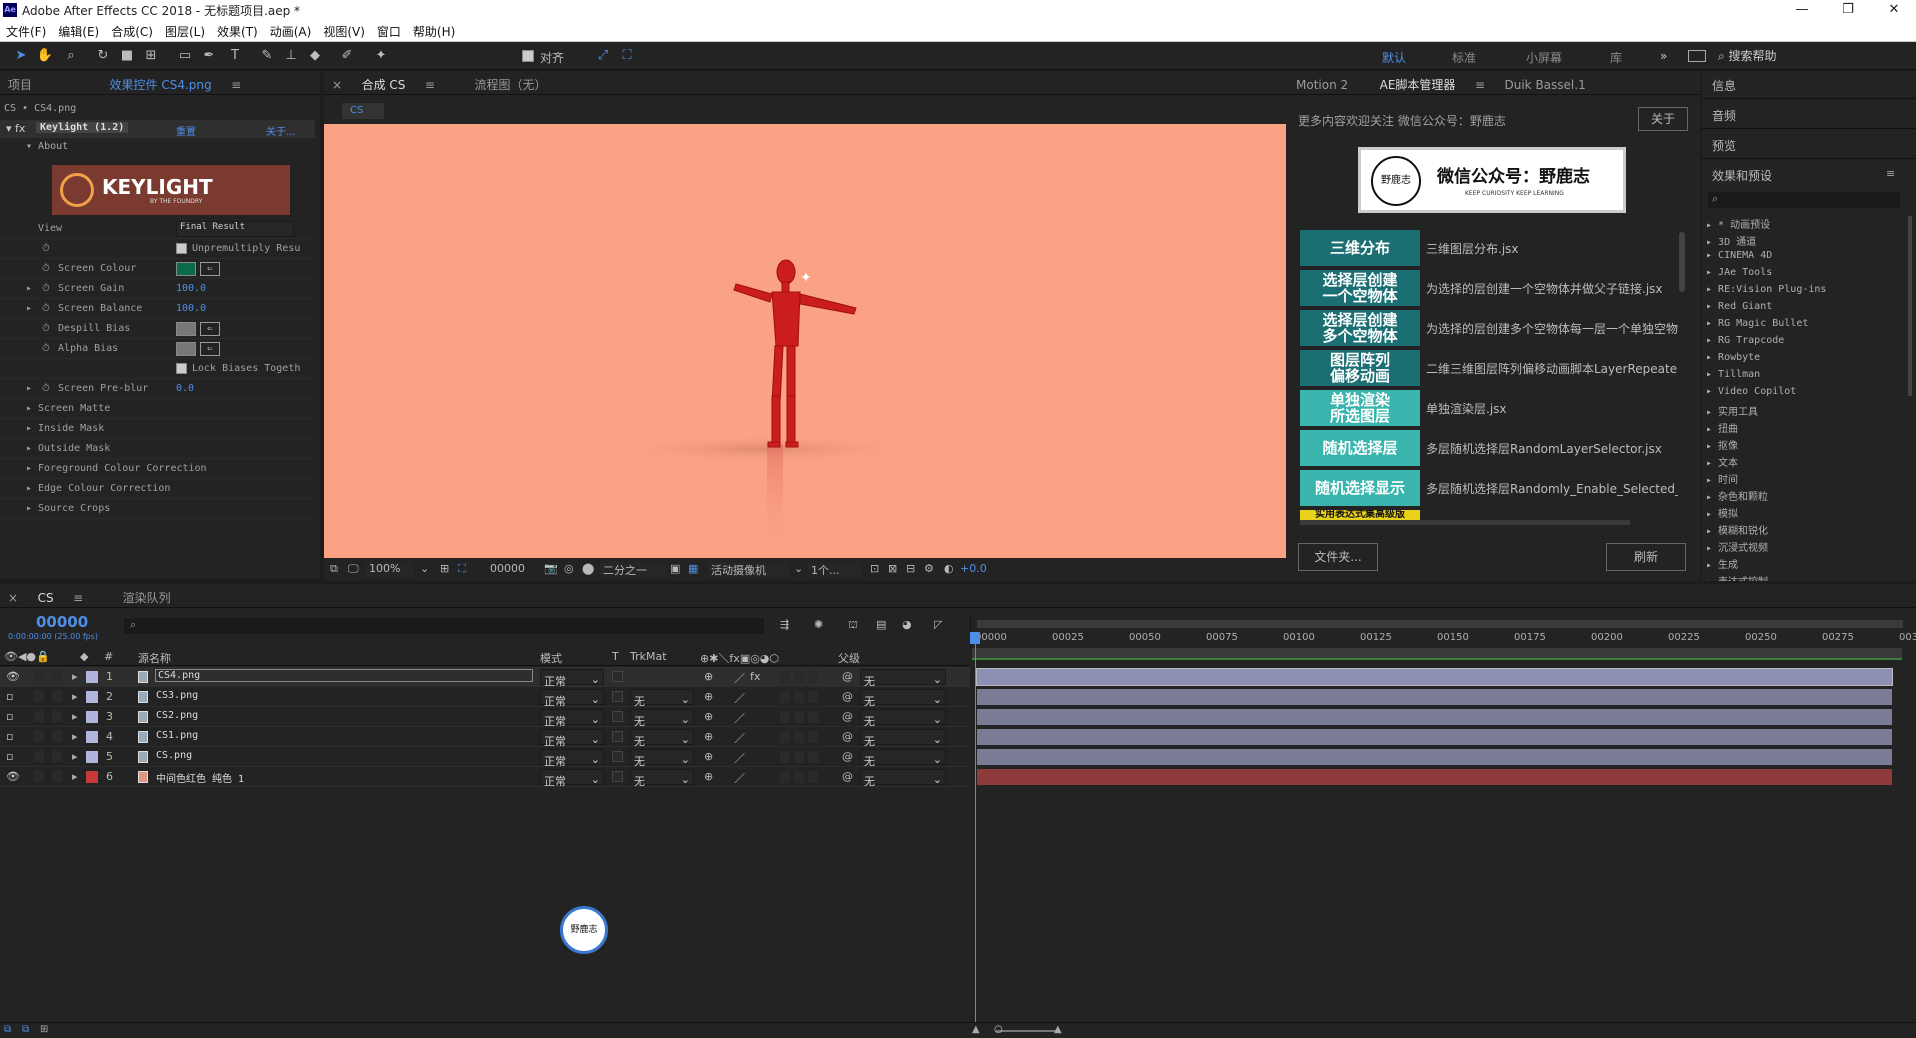  I want to click on tab-flowchart: 流程图（无）, so click(510, 84).